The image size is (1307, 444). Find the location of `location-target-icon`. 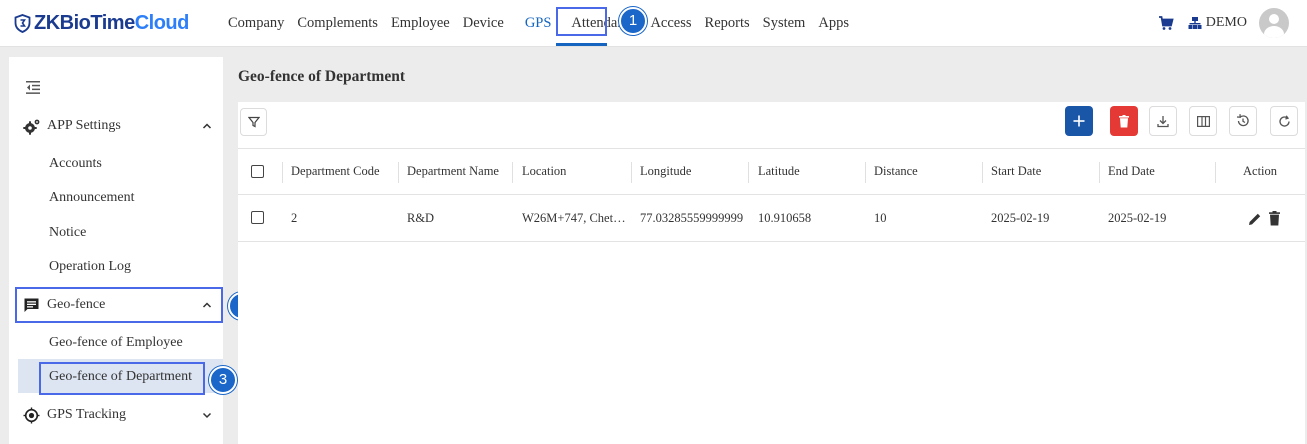

location-target-icon is located at coordinates (31, 415).